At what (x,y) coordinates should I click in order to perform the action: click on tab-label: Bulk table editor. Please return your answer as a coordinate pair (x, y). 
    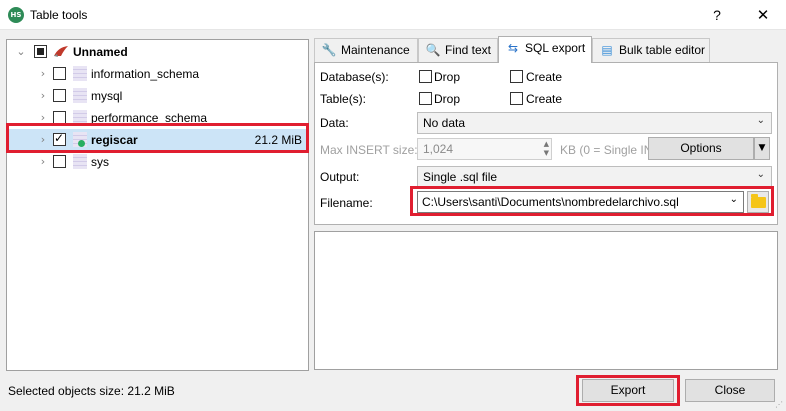
    Looking at the image, I should click on (662, 50).